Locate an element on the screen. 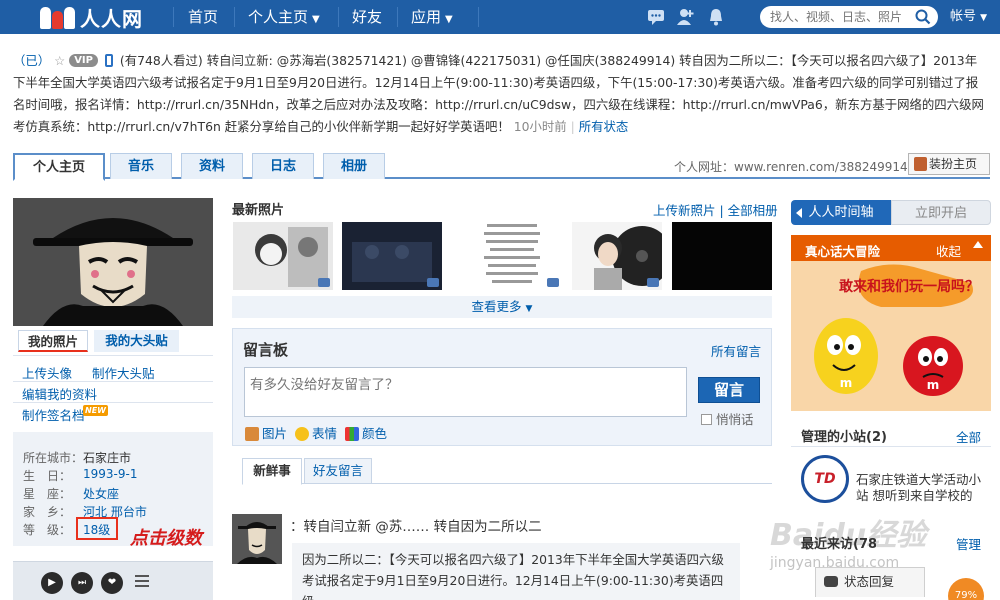 This screenshot has width=1000, height=600. logo: 人人网 is located at coordinates (91, 17).